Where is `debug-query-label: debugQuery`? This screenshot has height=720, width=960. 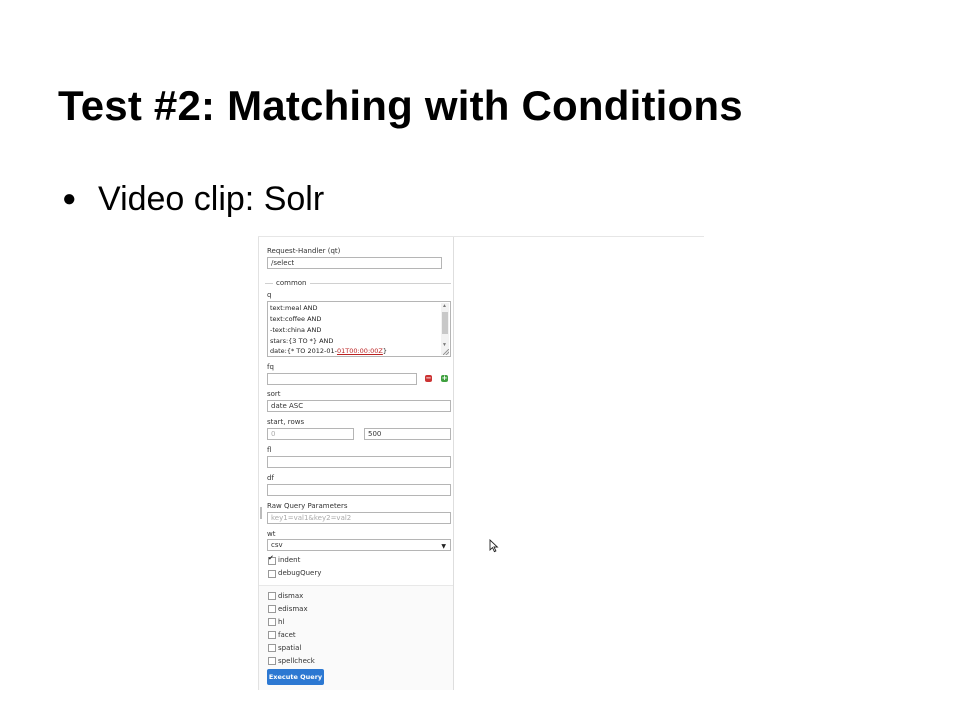
debug-query-label: debugQuery is located at coordinates (300, 573).